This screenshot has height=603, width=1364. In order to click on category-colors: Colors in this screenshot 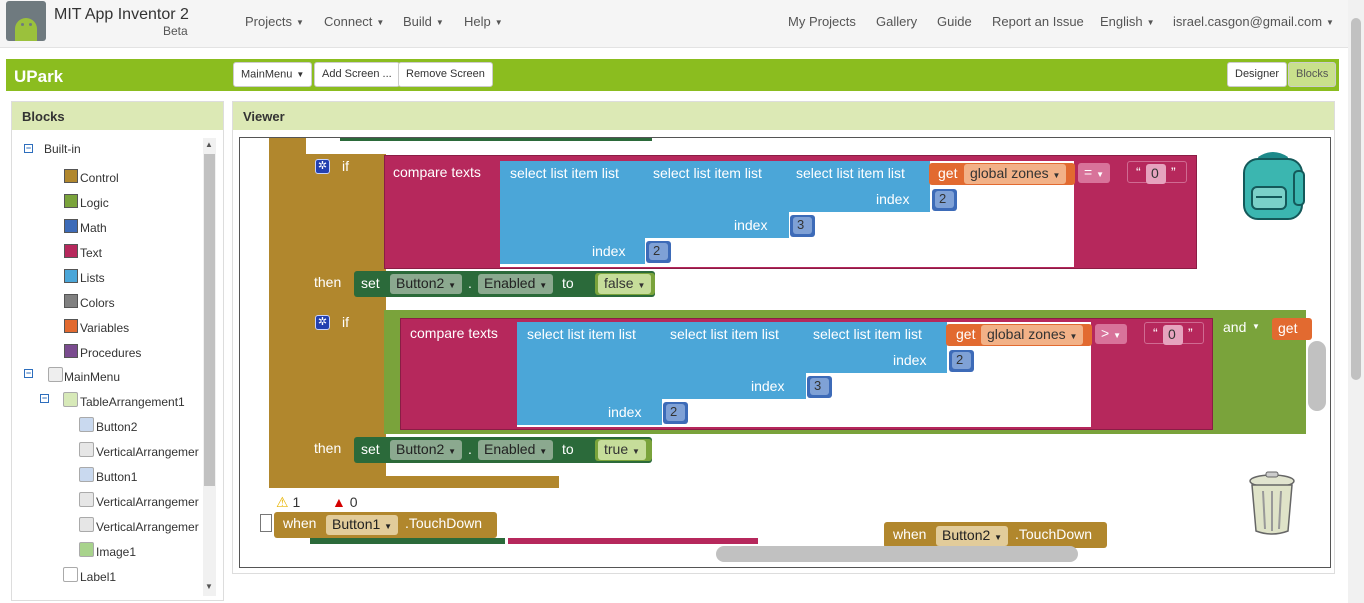, I will do `click(97, 303)`.